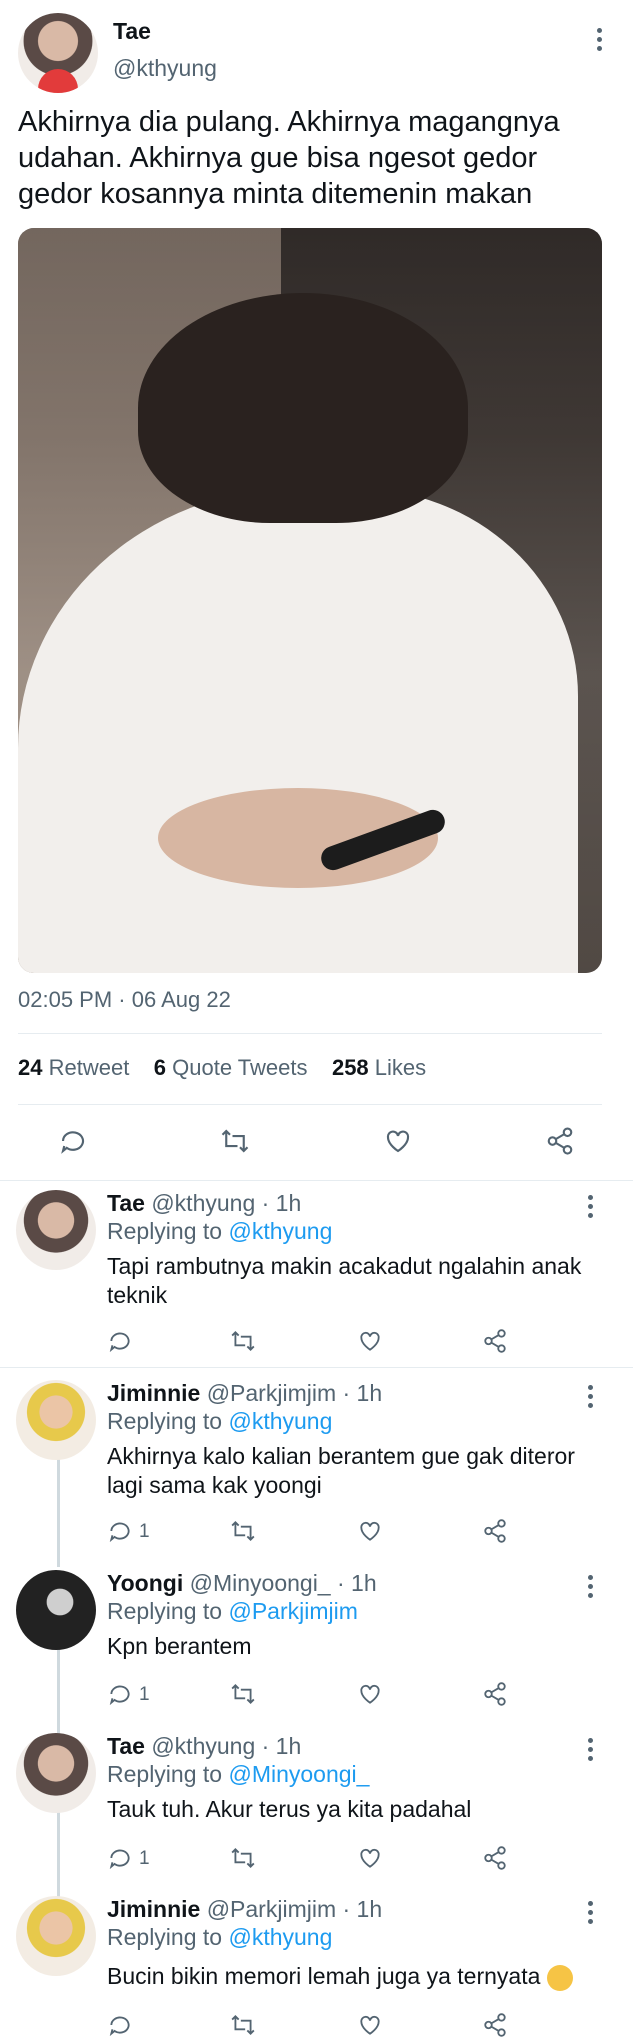 This screenshot has height=2038, width=633. I want to click on author-name: Tae, so click(132, 31).